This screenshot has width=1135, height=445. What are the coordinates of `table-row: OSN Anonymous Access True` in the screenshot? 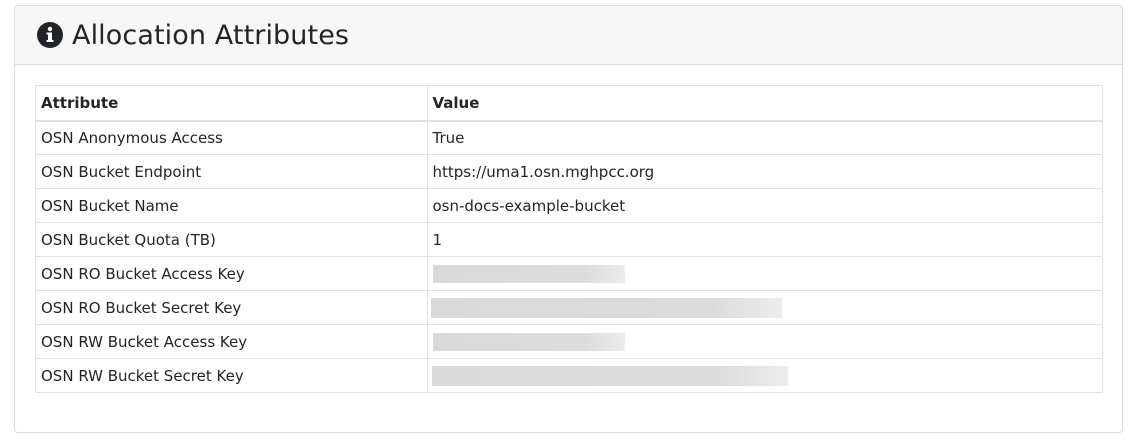 It's located at (569, 137).